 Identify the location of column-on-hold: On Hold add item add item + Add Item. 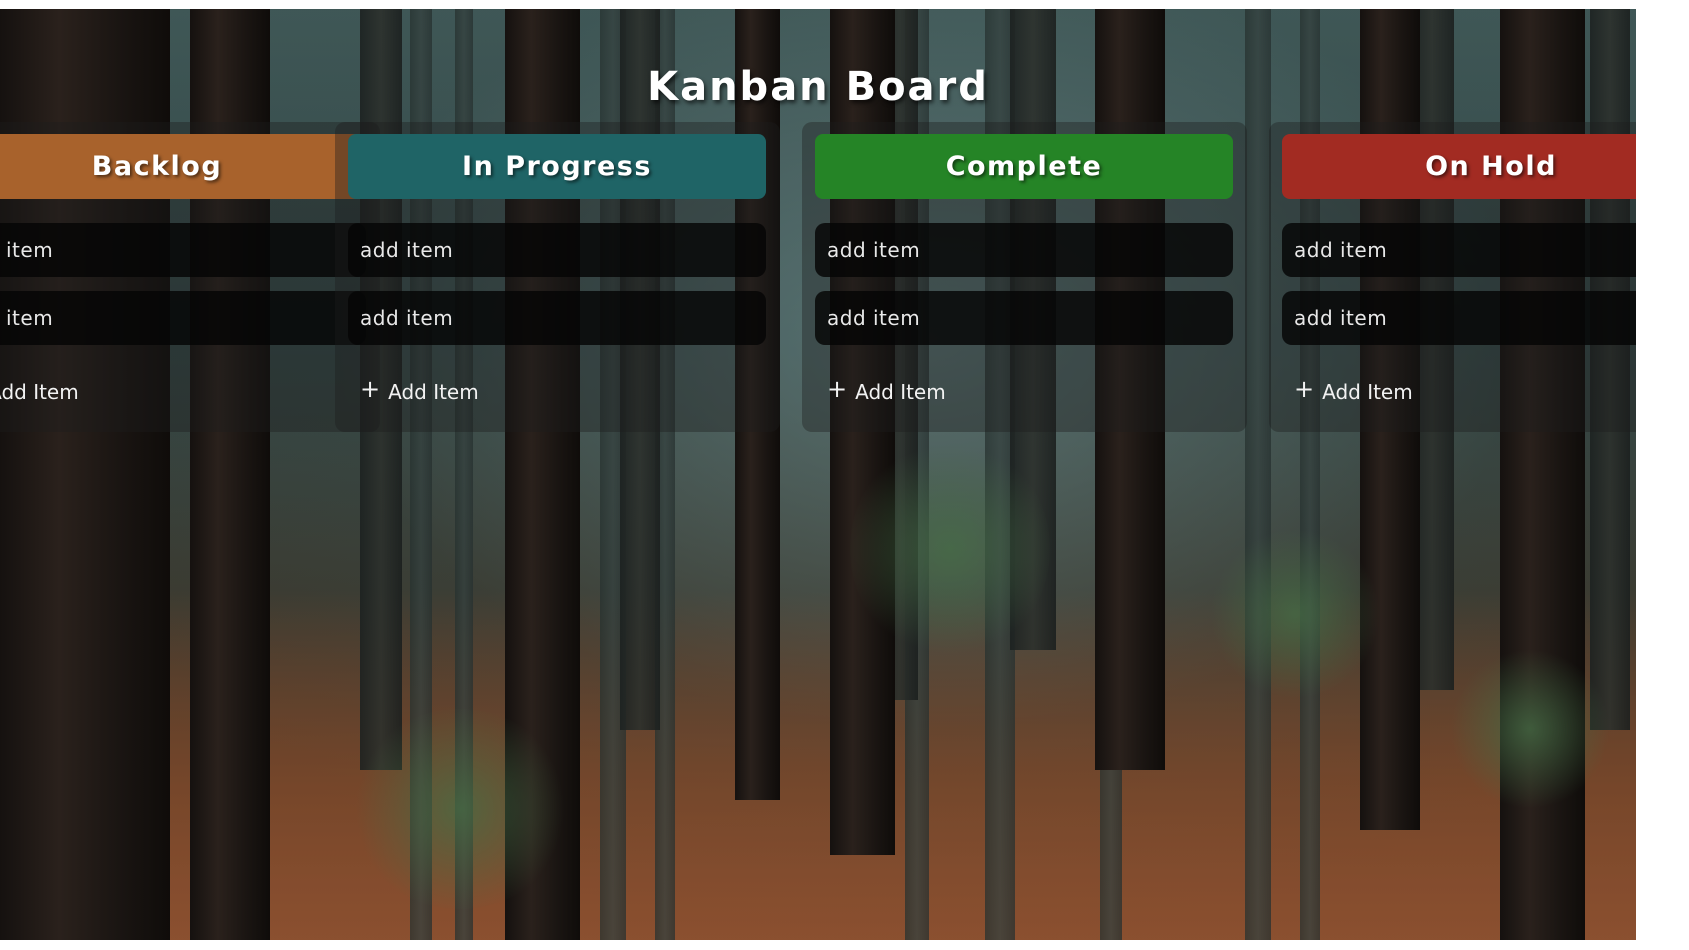
(1479, 277).